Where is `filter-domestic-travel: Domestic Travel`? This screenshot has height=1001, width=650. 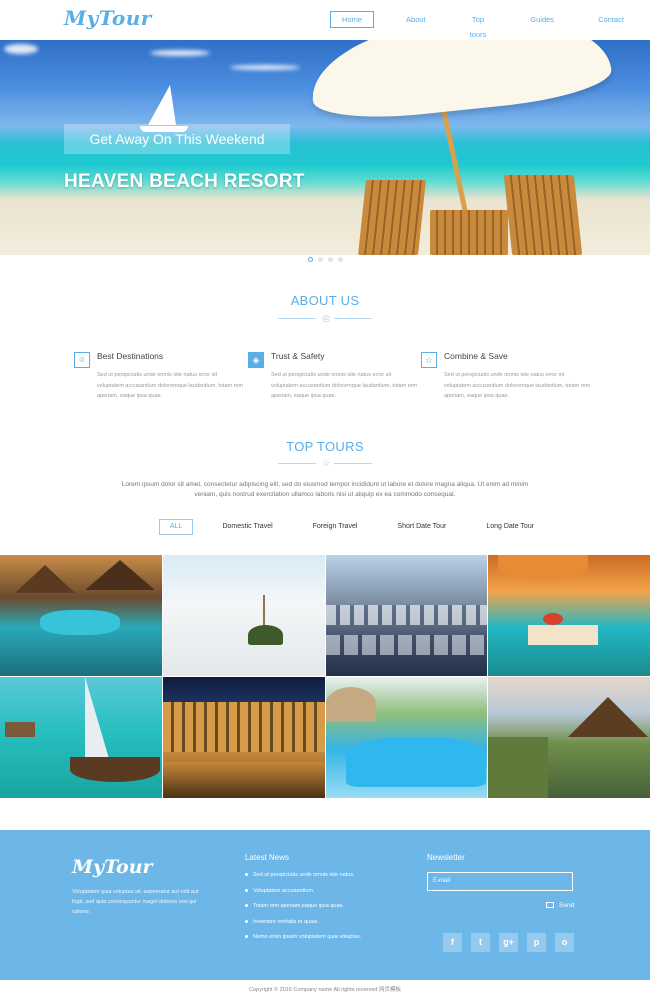 filter-domestic-travel: Domestic Travel is located at coordinates (247, 527).